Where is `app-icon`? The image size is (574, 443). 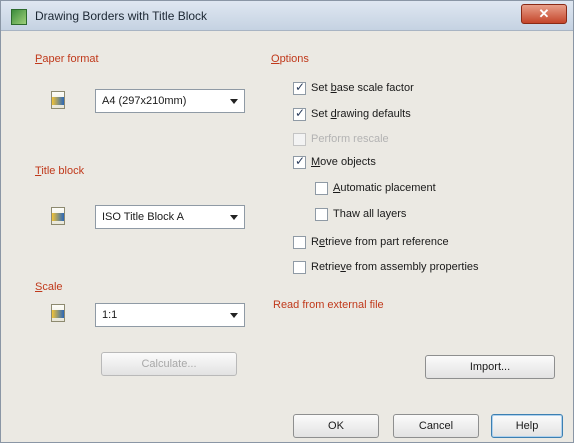 app-icon is located at coordinates (19, 17).